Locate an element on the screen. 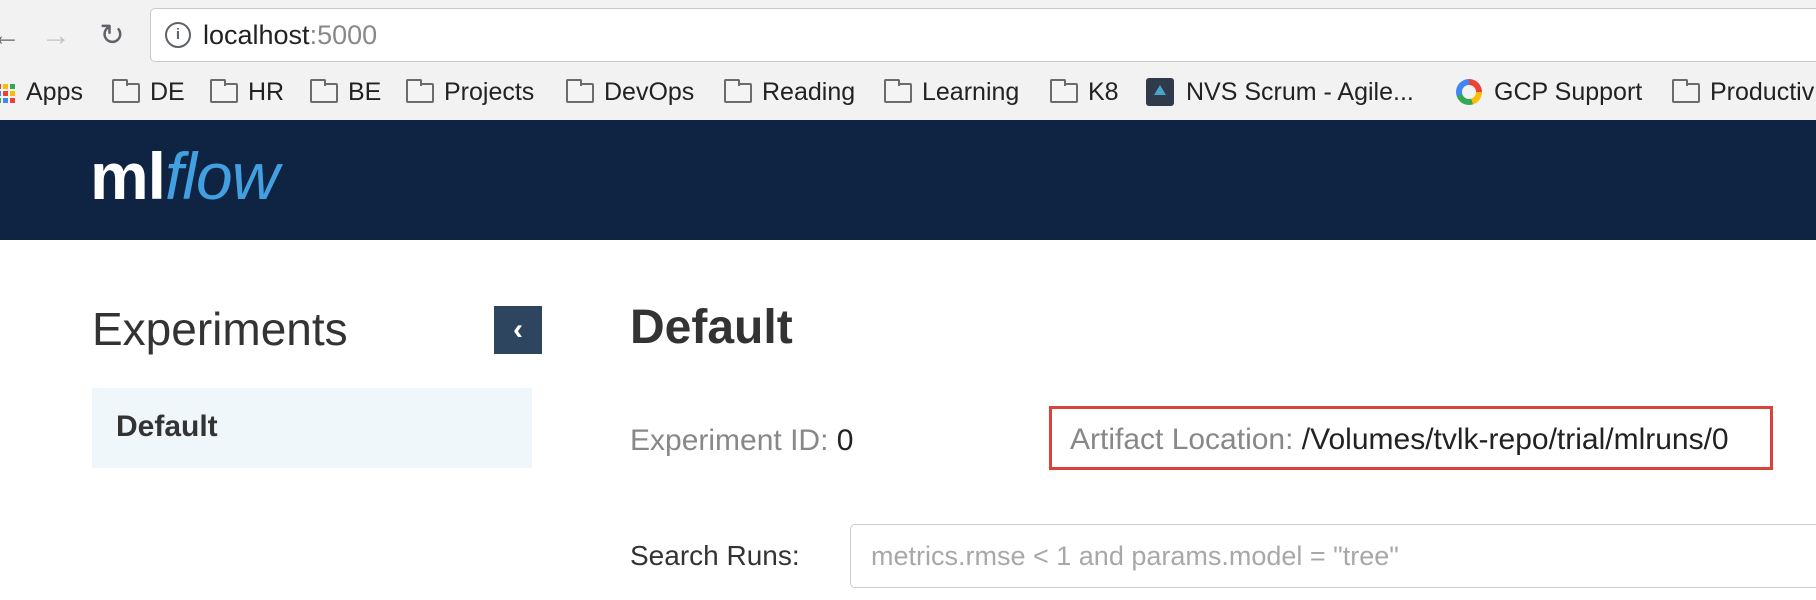  forward-arrow-icon: → is located at coordinates (56, 36).